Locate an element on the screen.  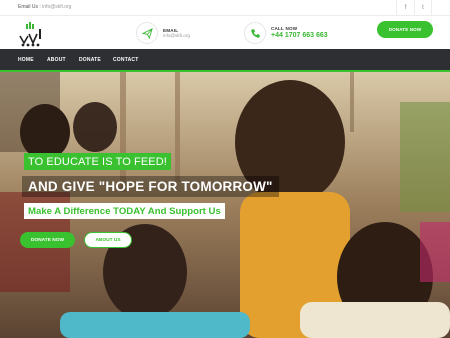
nav-item-home: HOME is located at coordinates (26, 59).